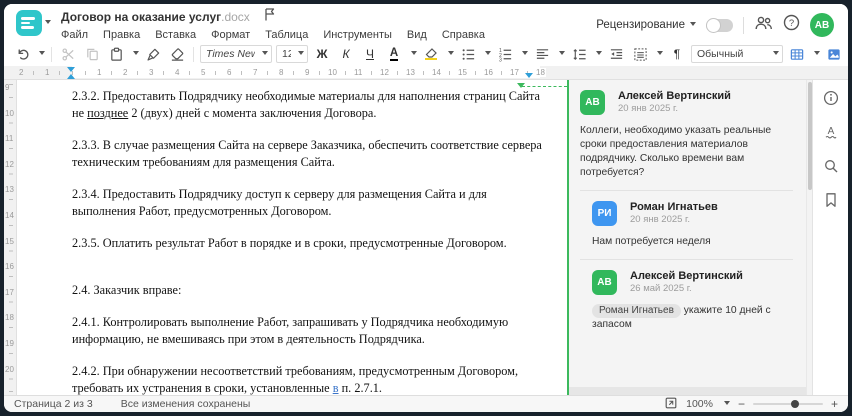  Describe the element at coordinates (599, 54) in the screenshot. I see `line-spacing-caret-icon` at that location.